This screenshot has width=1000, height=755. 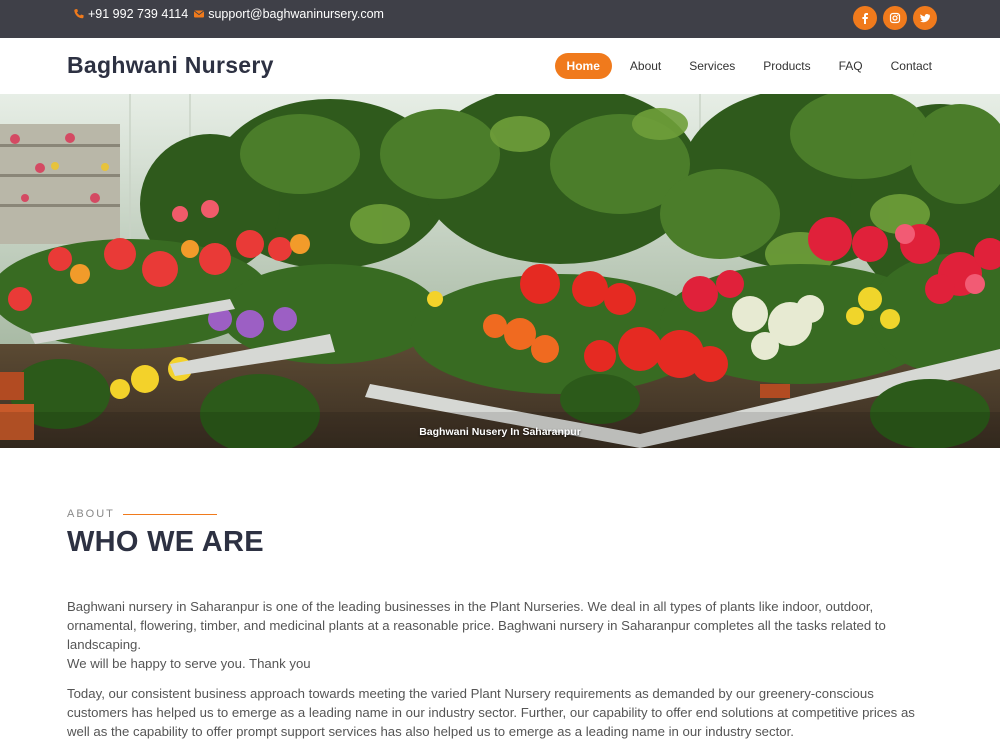 I want to click on instagram-icon, so click(x=895, y=18).